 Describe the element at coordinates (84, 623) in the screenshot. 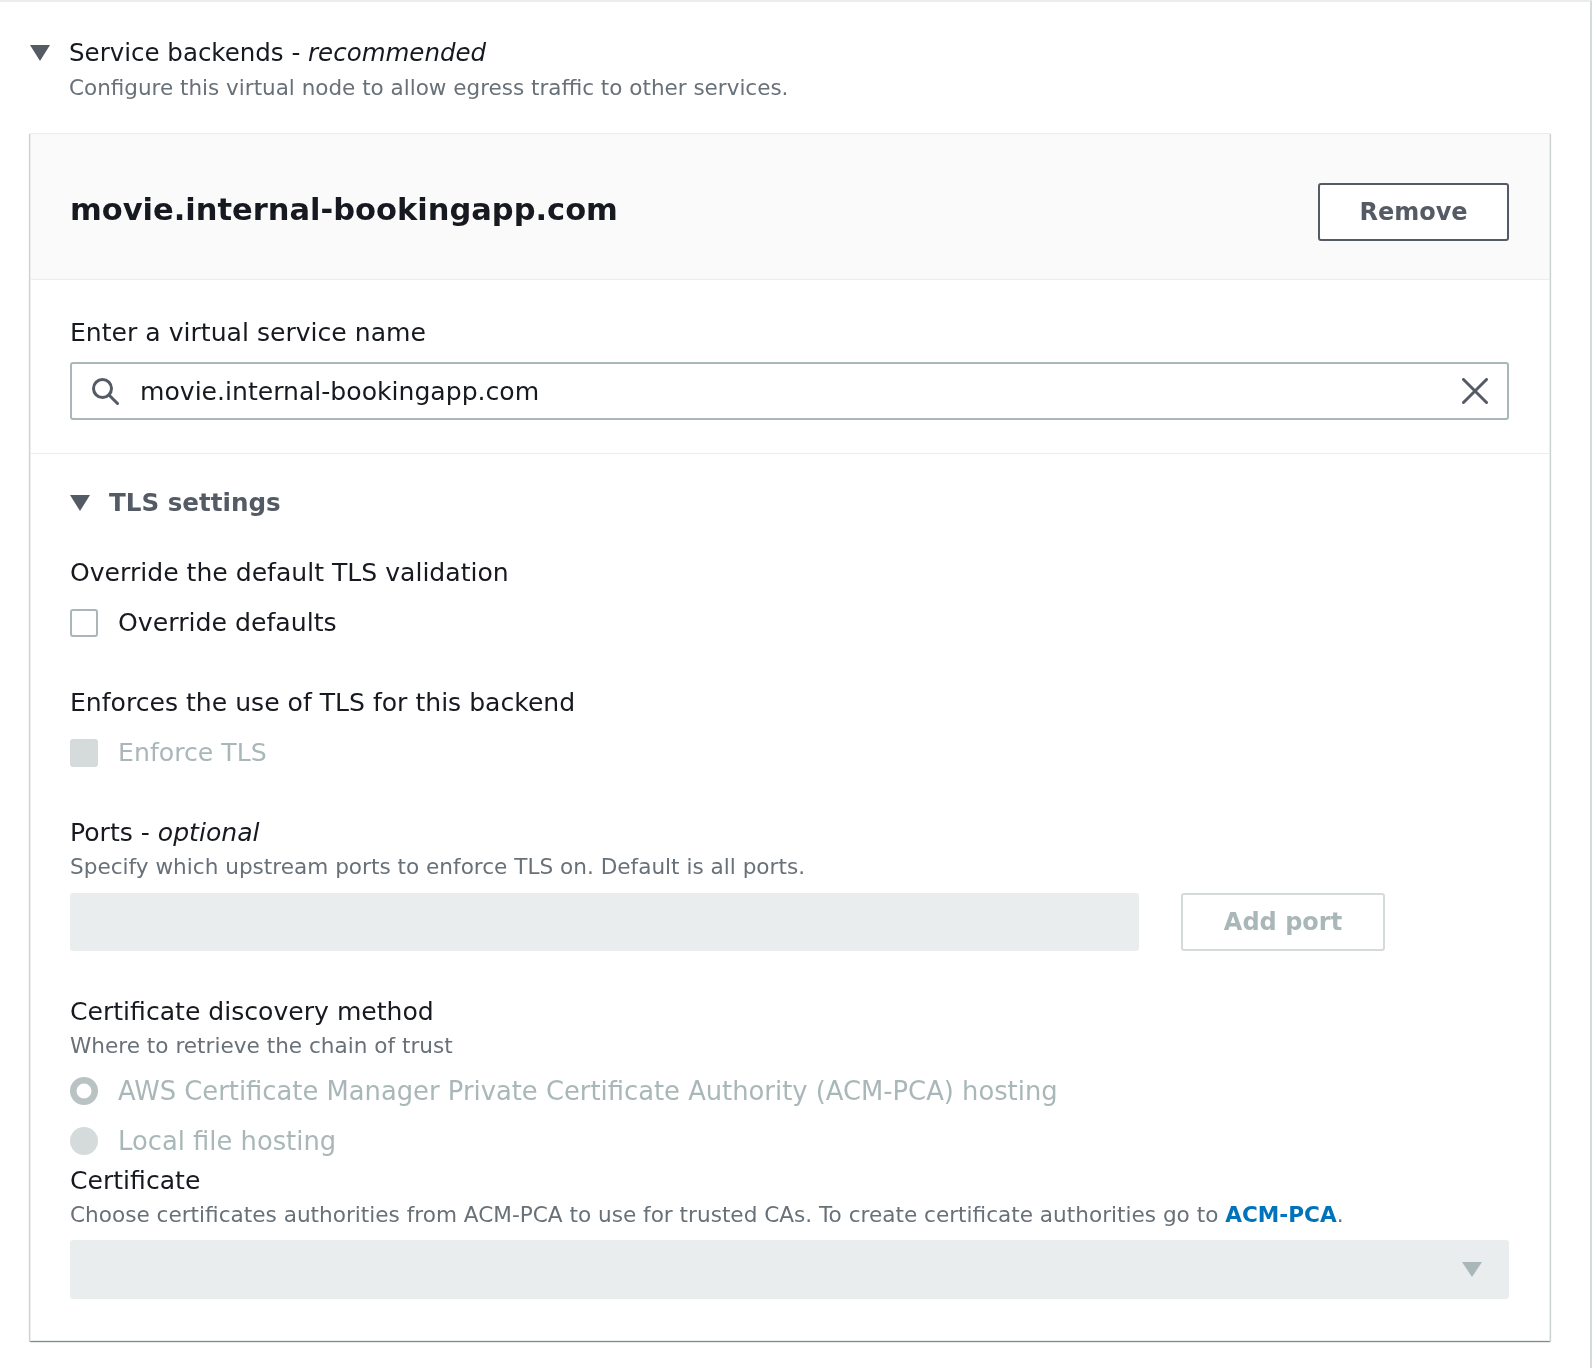

I see `checkbox` at that location.